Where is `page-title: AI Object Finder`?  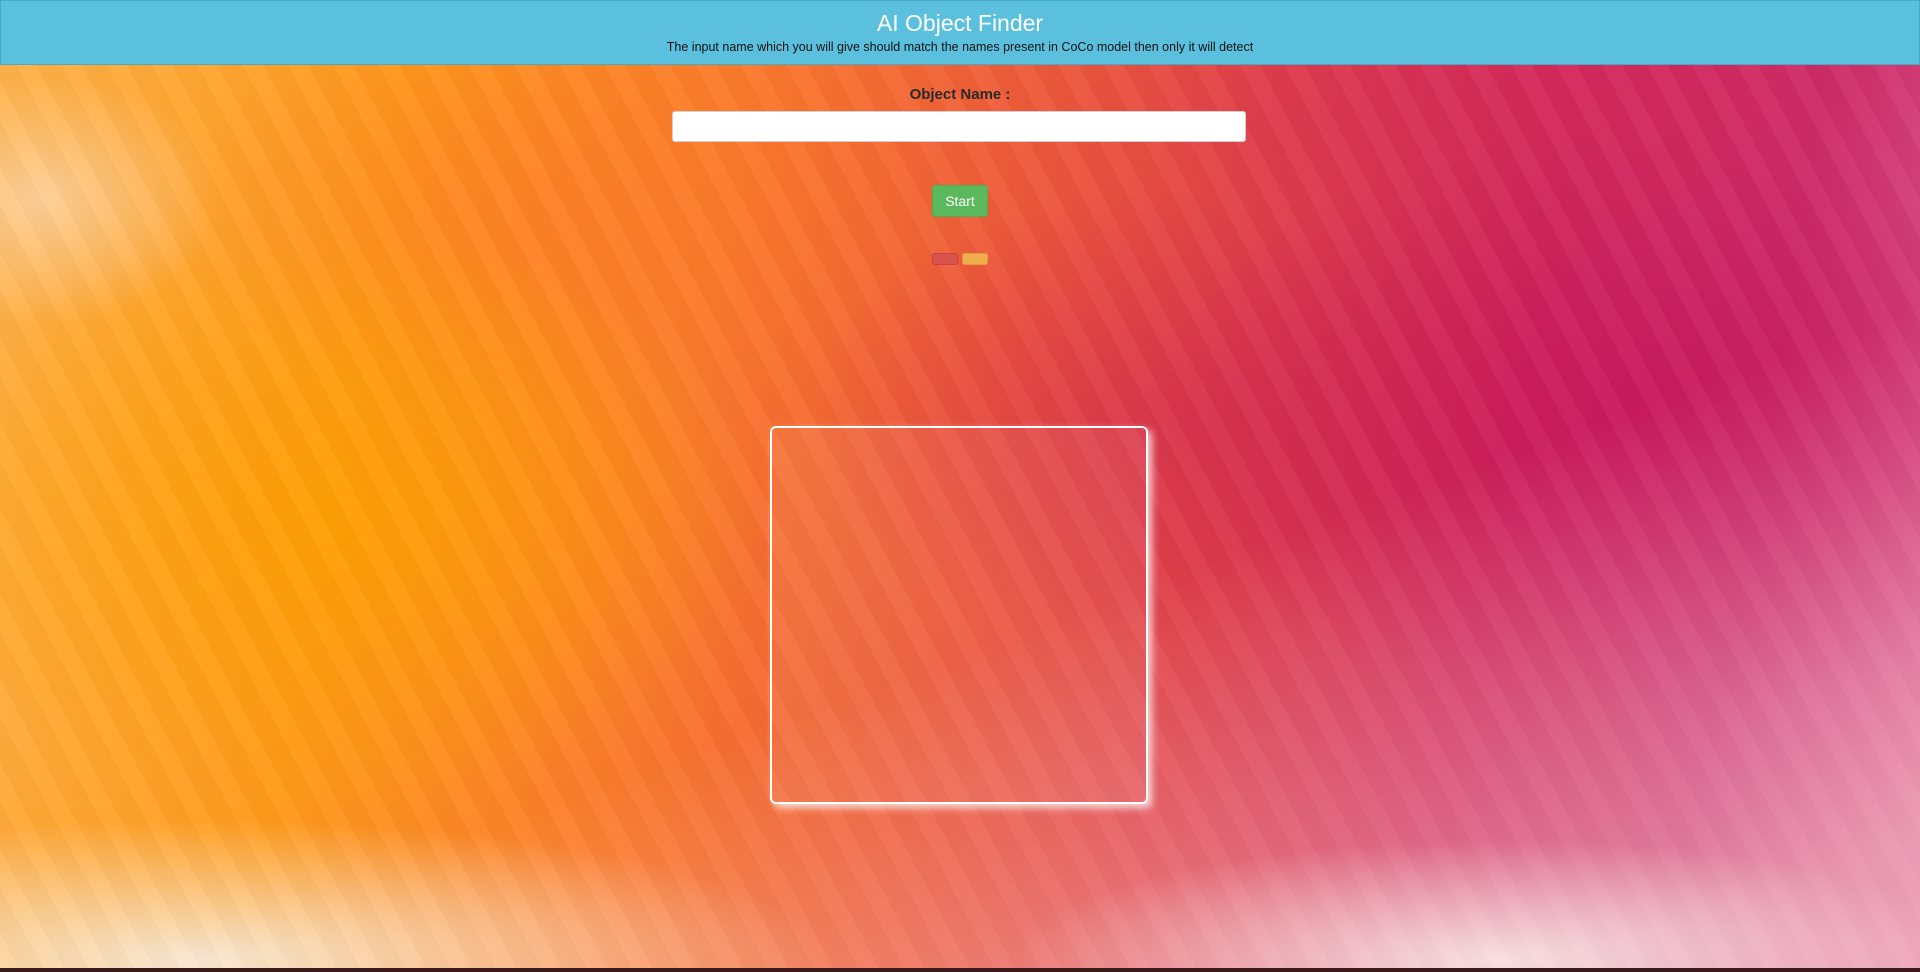 page-title: AI Object Finder is located at coordinates (960, 23).